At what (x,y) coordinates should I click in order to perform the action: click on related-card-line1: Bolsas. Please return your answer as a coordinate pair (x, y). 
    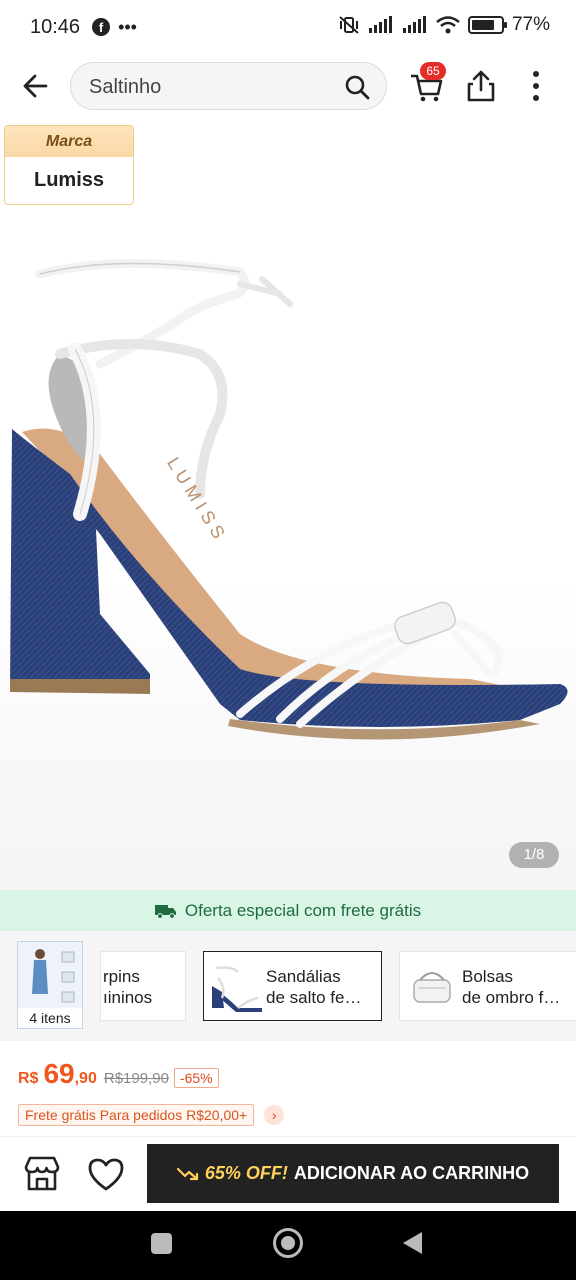
    Looking at the image, I should click on (488, 976).